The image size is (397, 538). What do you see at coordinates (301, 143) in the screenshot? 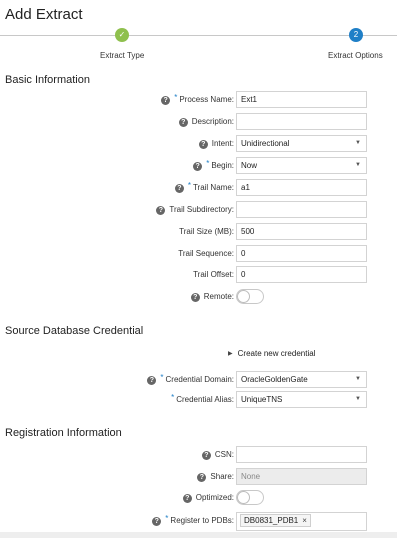
I see `intent-select: Unidirectional ▼` at bounding box center [301, 143].